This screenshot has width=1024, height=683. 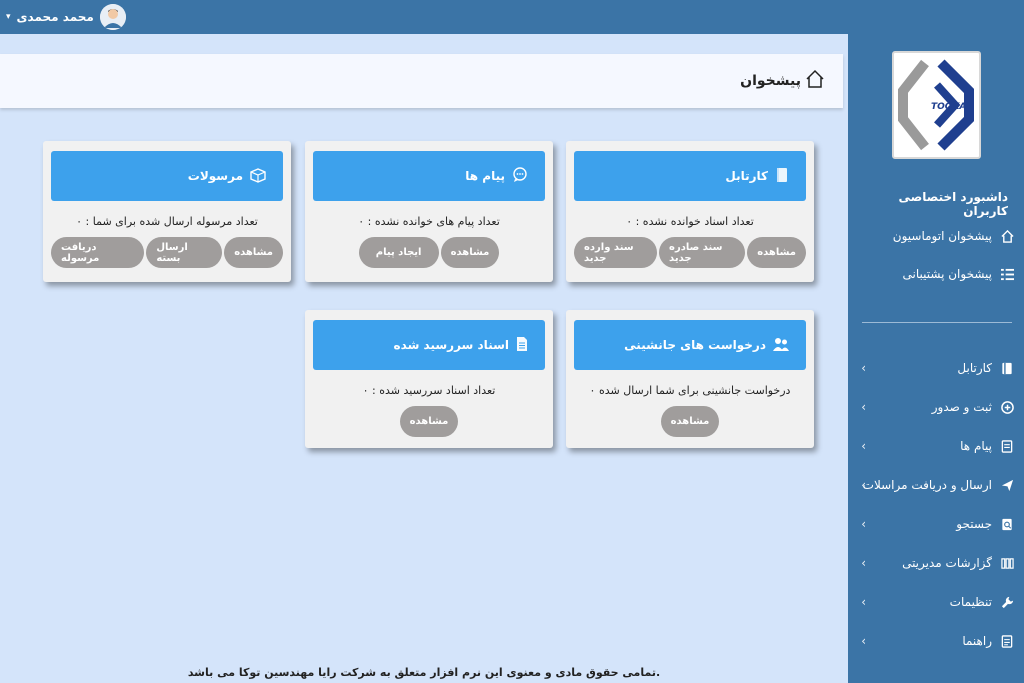 I want to click on avatar, so click(x=112, y=17).